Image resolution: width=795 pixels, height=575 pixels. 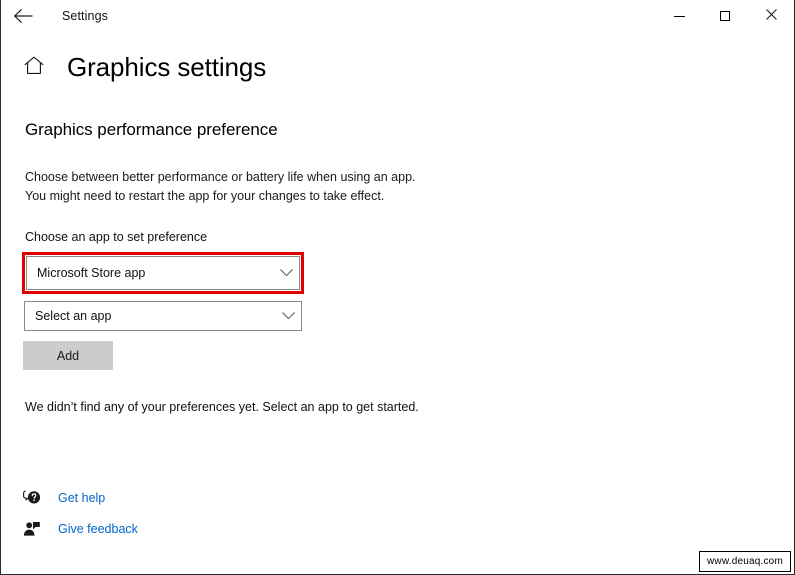 I want to click on feedback-person-icon, so click(x=31, y=529).